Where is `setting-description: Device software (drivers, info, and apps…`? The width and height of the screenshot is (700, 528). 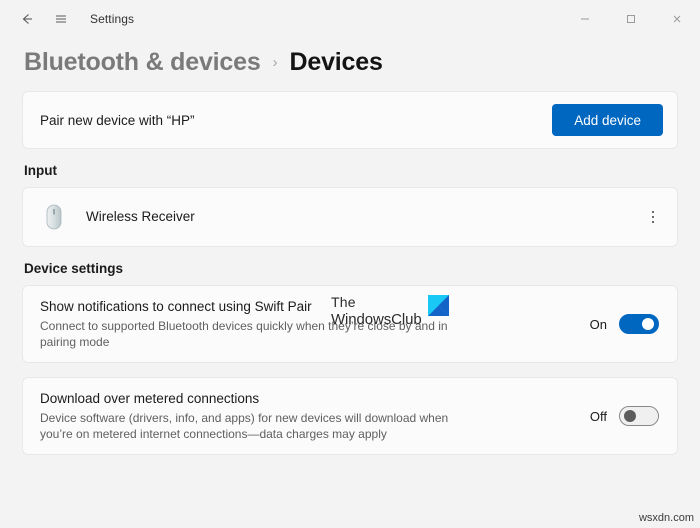 setting-description: Device software (drivers, info, and apps… is located at coordinates (244, 426).